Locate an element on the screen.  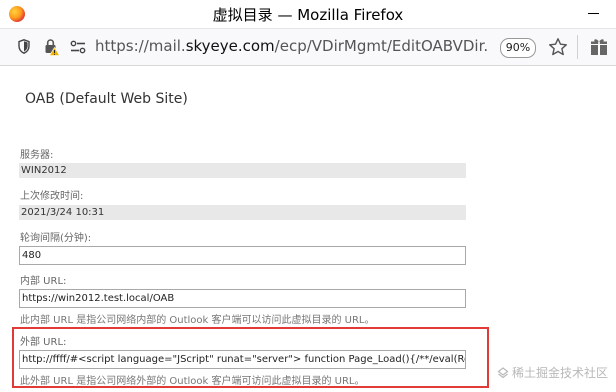
minimize-icon is located at coordinates (593, 13).